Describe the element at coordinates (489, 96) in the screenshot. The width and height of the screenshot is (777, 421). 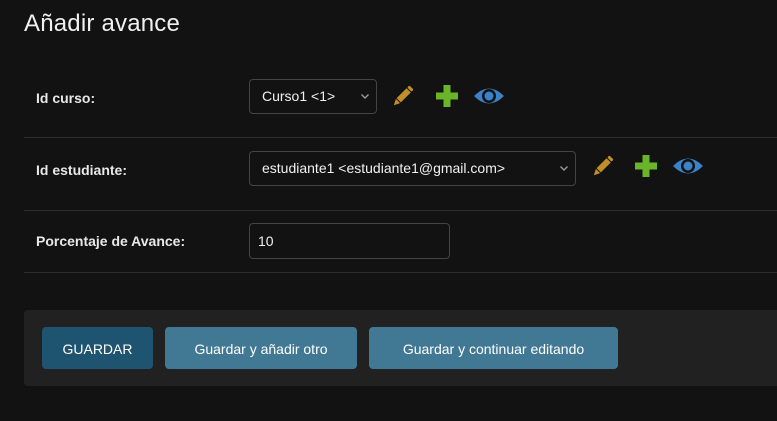
I see `view-curso-eye-icon` at that location.